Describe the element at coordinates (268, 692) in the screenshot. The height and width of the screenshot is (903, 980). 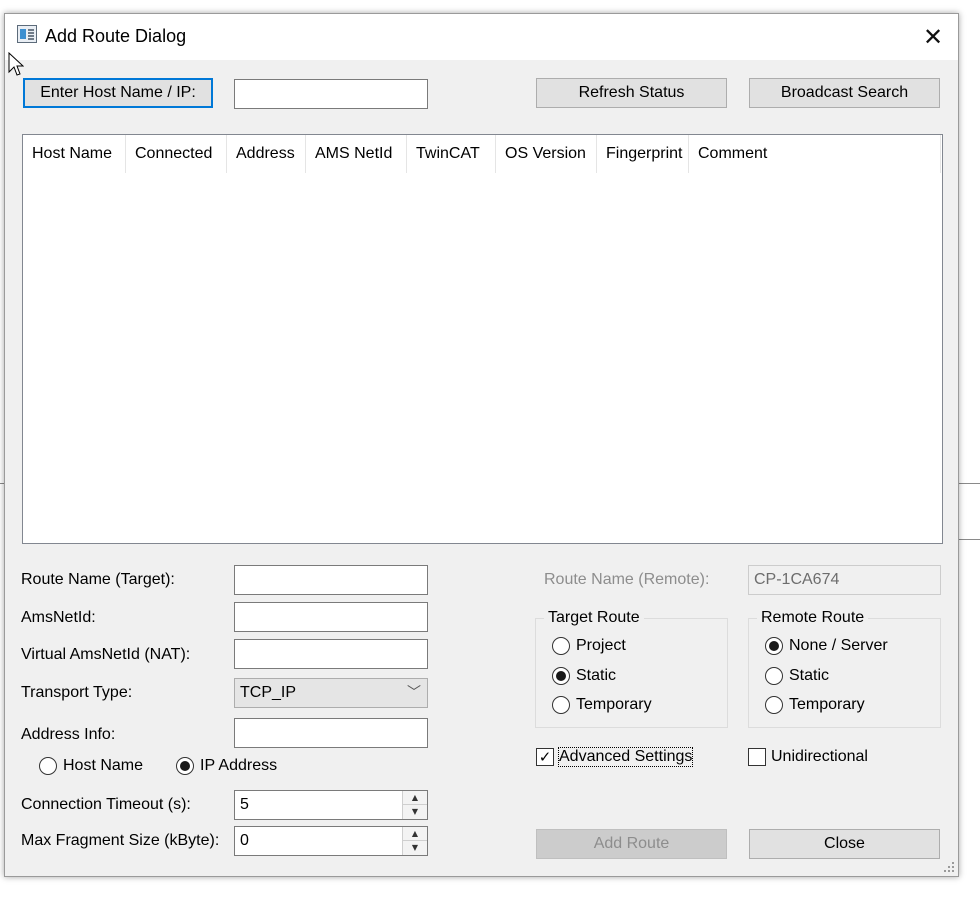
I see `transport-type-value: TCP_IP` at that location.